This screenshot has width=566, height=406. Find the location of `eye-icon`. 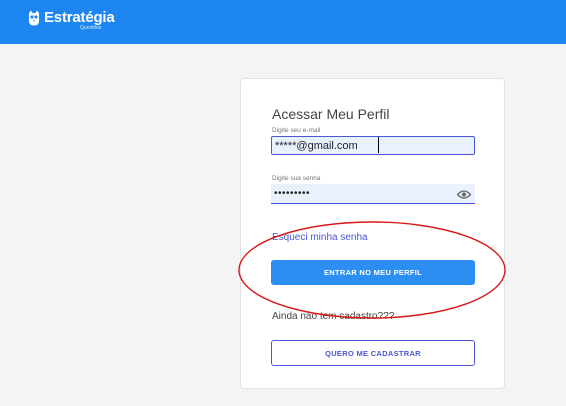

eye-icon is located at coordinates (464, 194).